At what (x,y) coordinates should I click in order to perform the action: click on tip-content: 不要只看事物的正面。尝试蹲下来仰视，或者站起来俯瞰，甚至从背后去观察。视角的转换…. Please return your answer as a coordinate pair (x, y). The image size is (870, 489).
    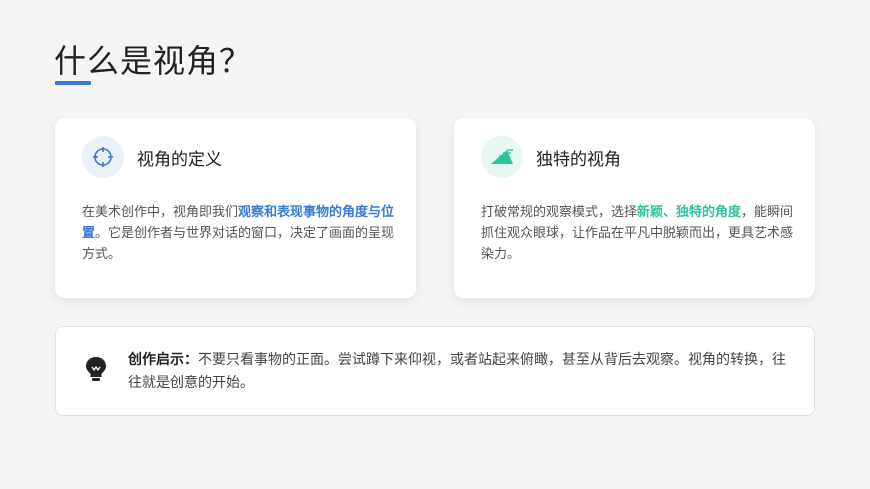
    Looking at the image, I should click on (457, 371).